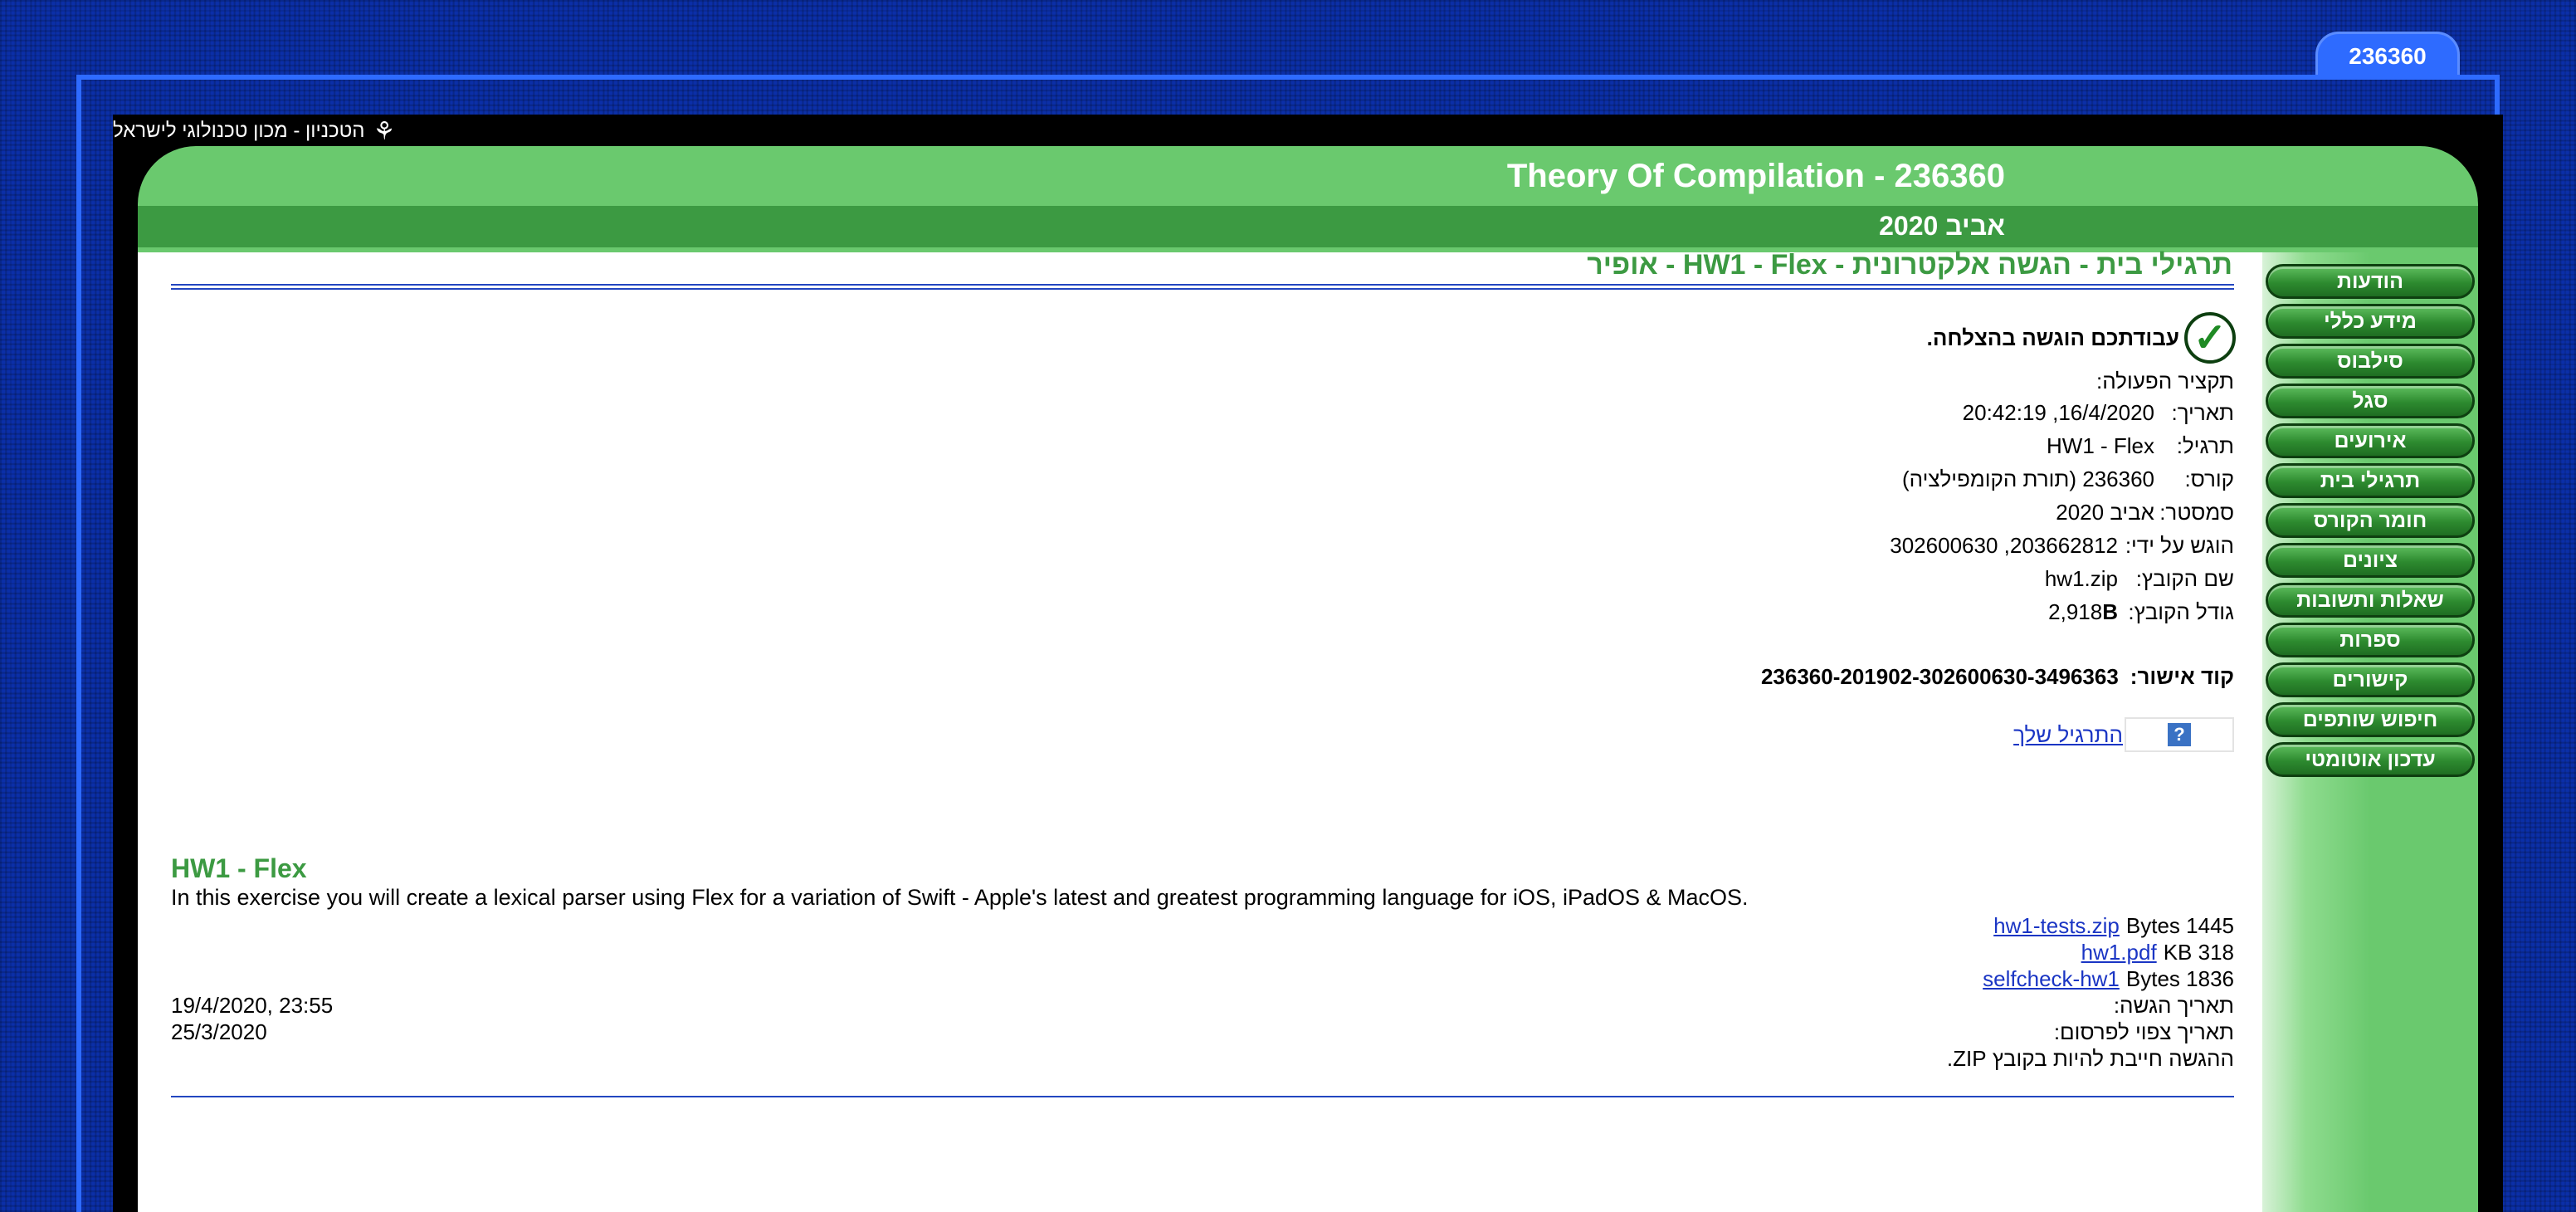 The height and width of the screenshot is (1212, 2576). I want to click on help-icon: ?, so click(2179, 734).